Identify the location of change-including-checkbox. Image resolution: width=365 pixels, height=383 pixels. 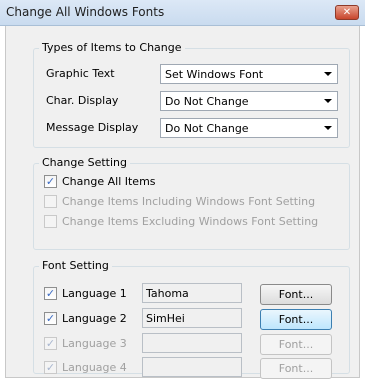
(50, 201).